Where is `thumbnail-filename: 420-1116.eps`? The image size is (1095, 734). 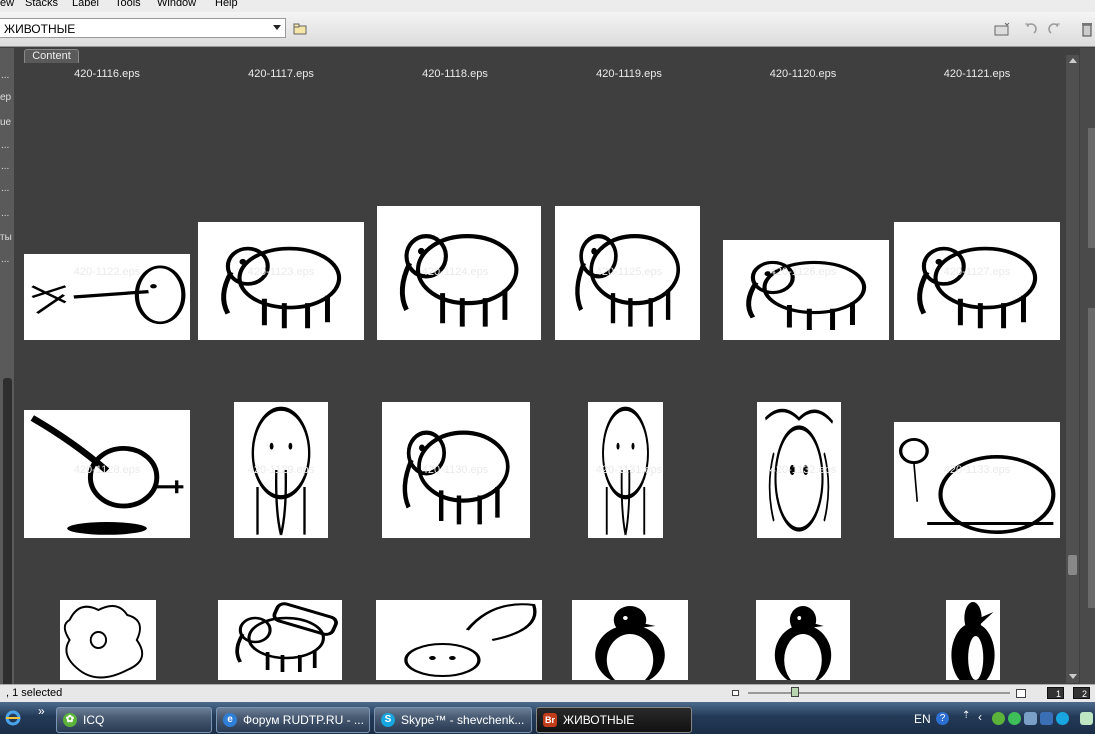
thumbnail-filename: 420-1116.eps is located at coordinates (107, 74).